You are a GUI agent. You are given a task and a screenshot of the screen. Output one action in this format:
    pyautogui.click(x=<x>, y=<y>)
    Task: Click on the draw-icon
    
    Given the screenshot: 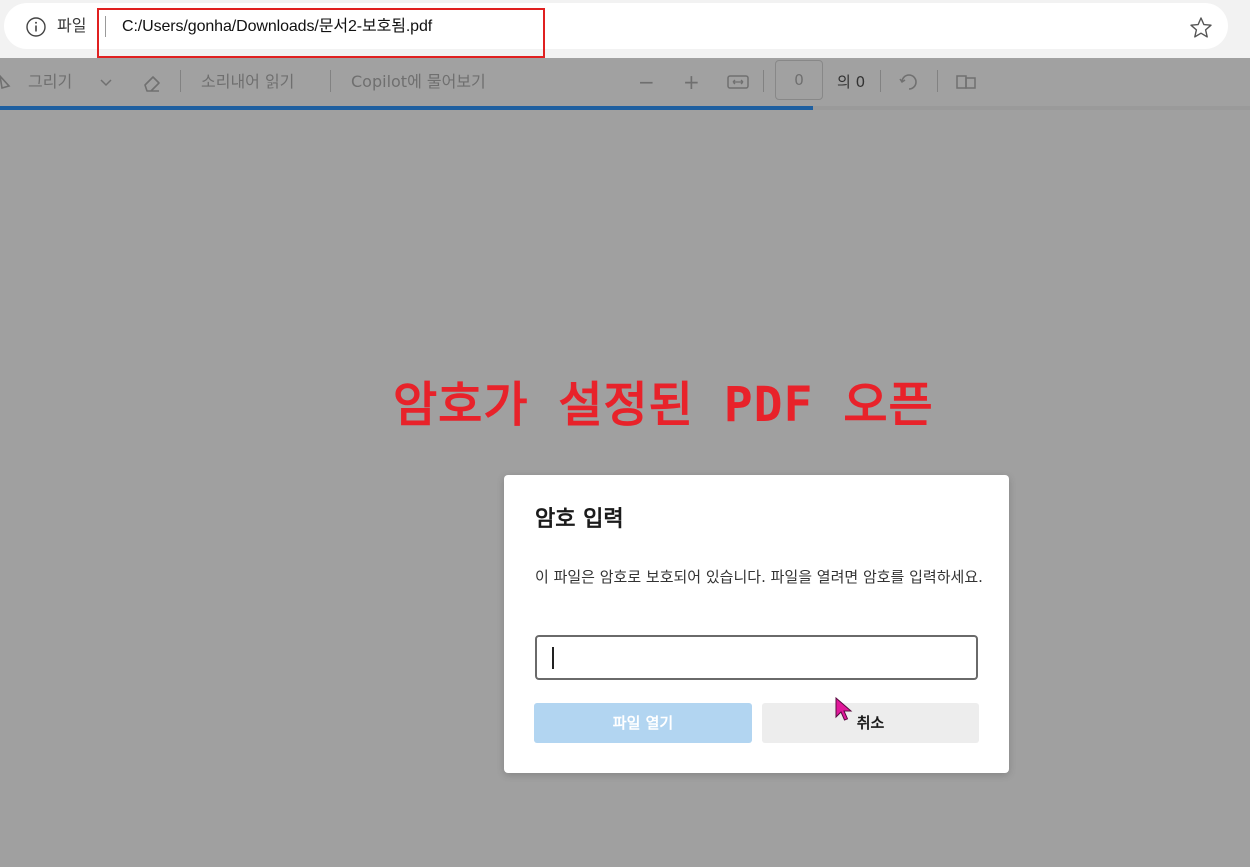 What is the action you would take?
    pyautogui.click(x=7, y=85)
    